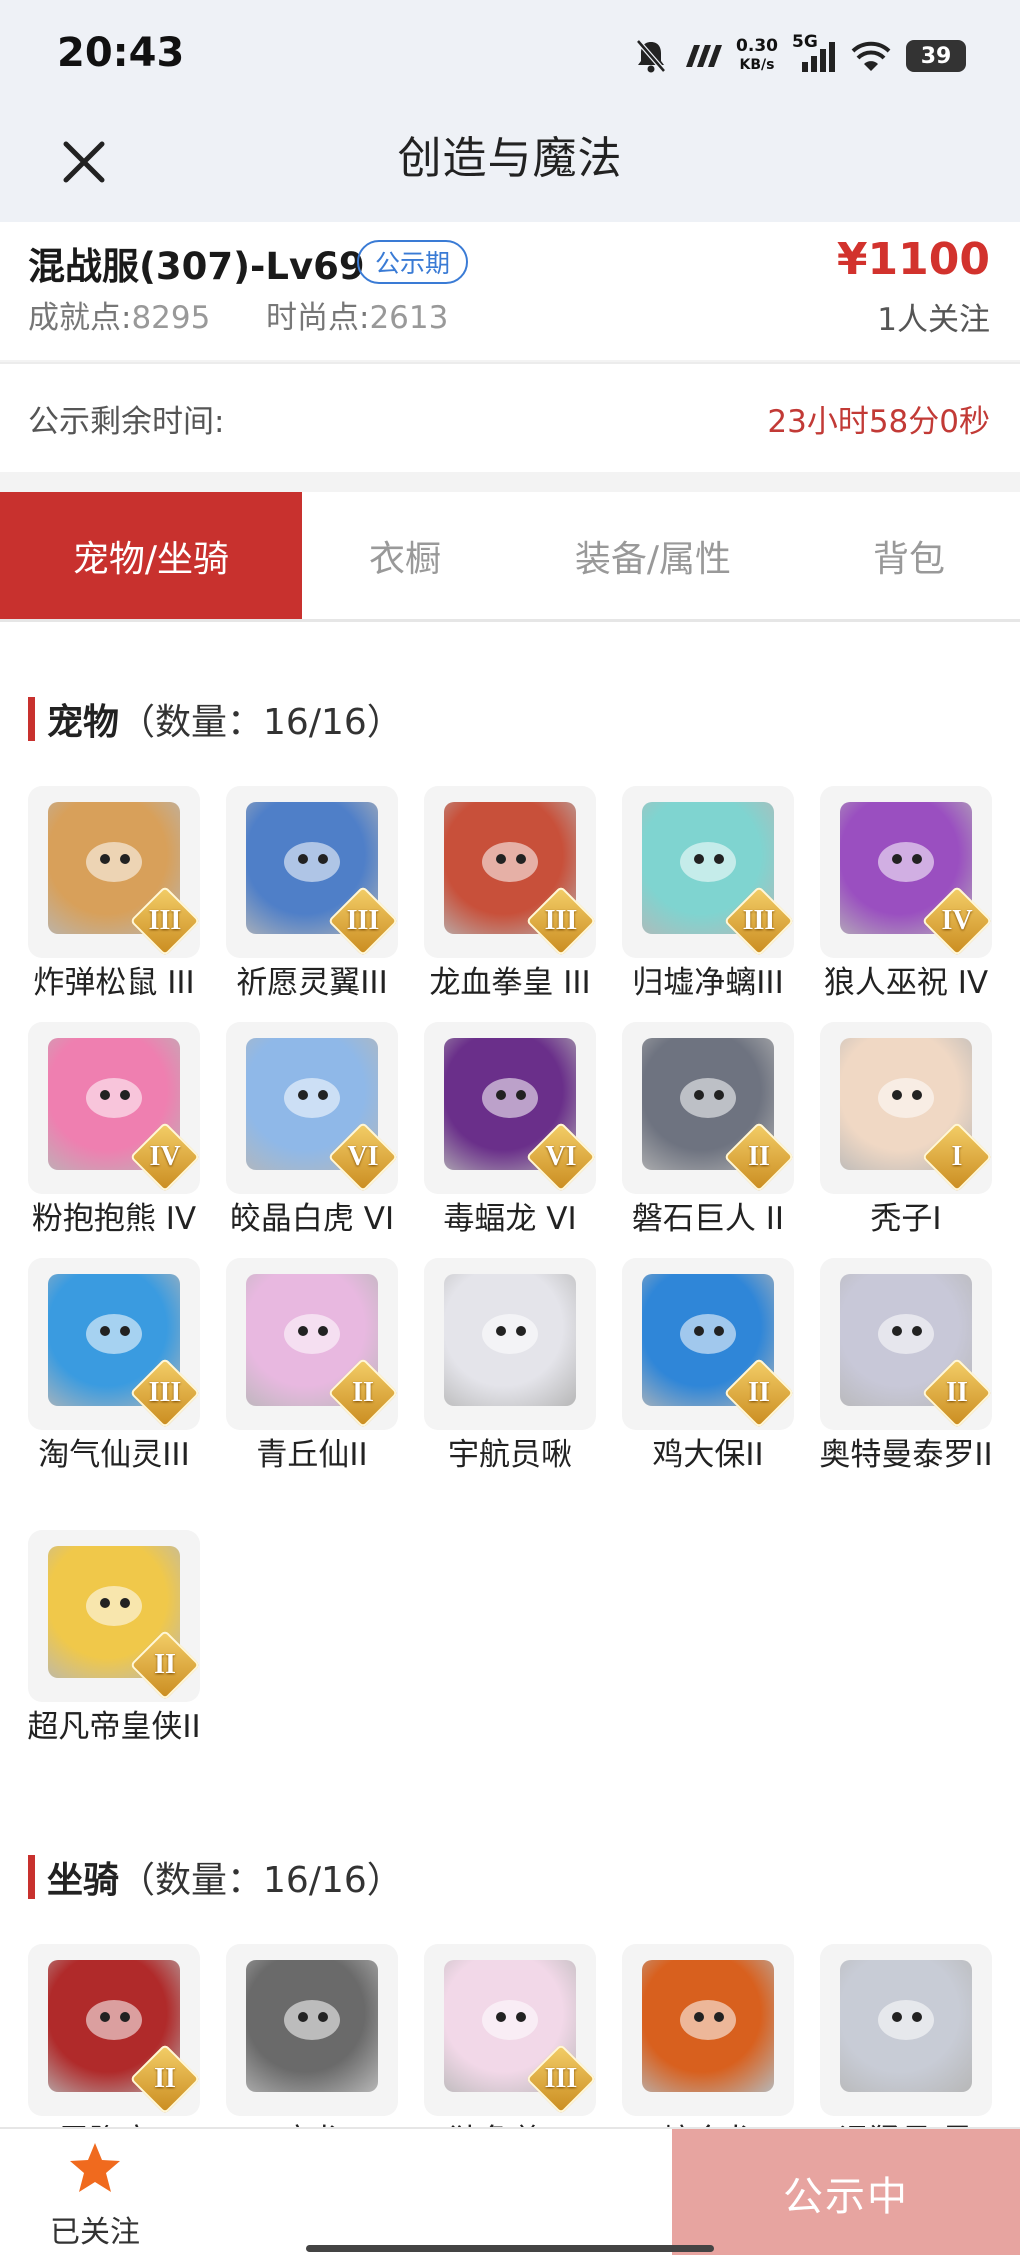 This screenshot has width=1020, height=2255. I want to click on tab-bar: 宠物/坐骑 衣橱 装备/属性 背包, so click(510, 557).